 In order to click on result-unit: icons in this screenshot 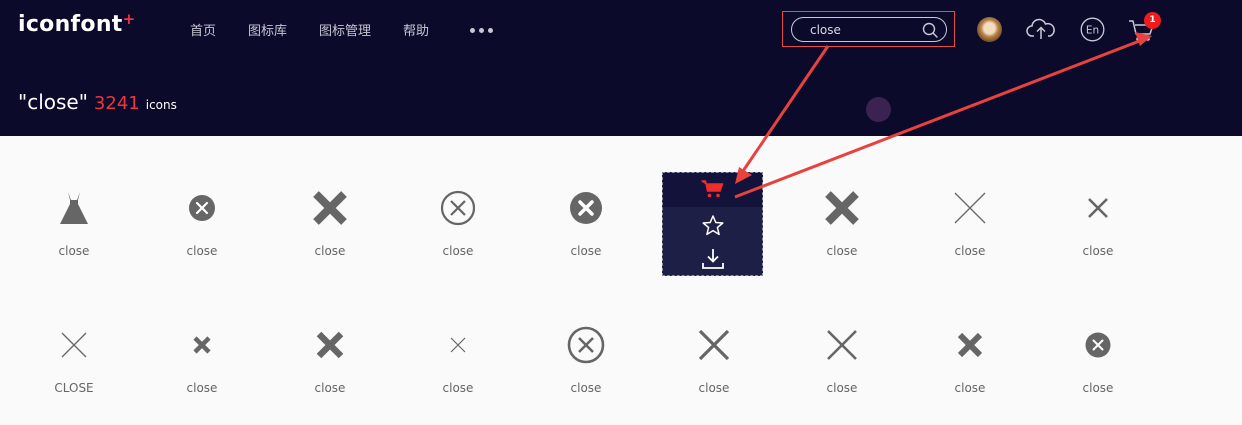, I will do `click(161, 105)`.